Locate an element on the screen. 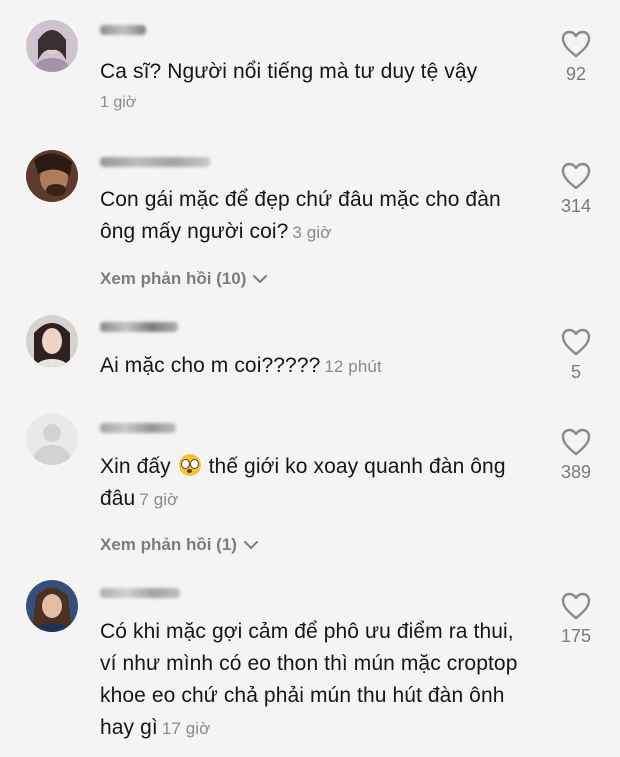  comment-time: 1 giờ is located at coordinates (118, 102).